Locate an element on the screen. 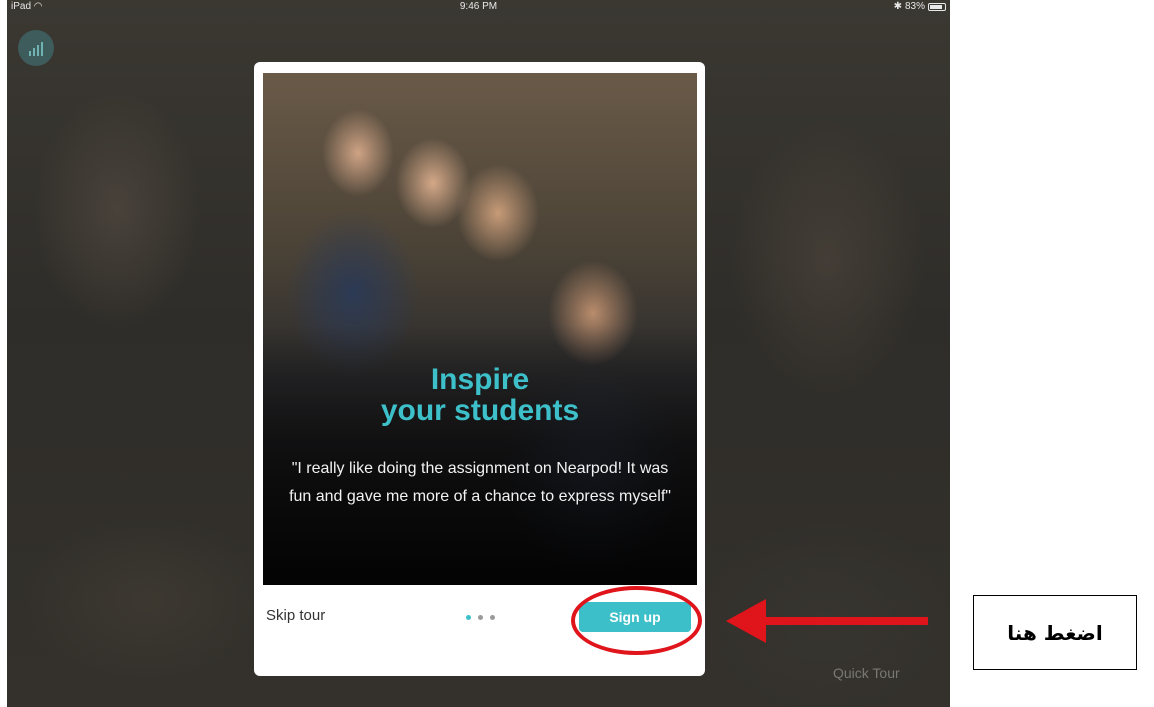 The height and width of the screenshot is (707, 1154). callout-text: اضغط هنا is located at coordinates (1055, 632).